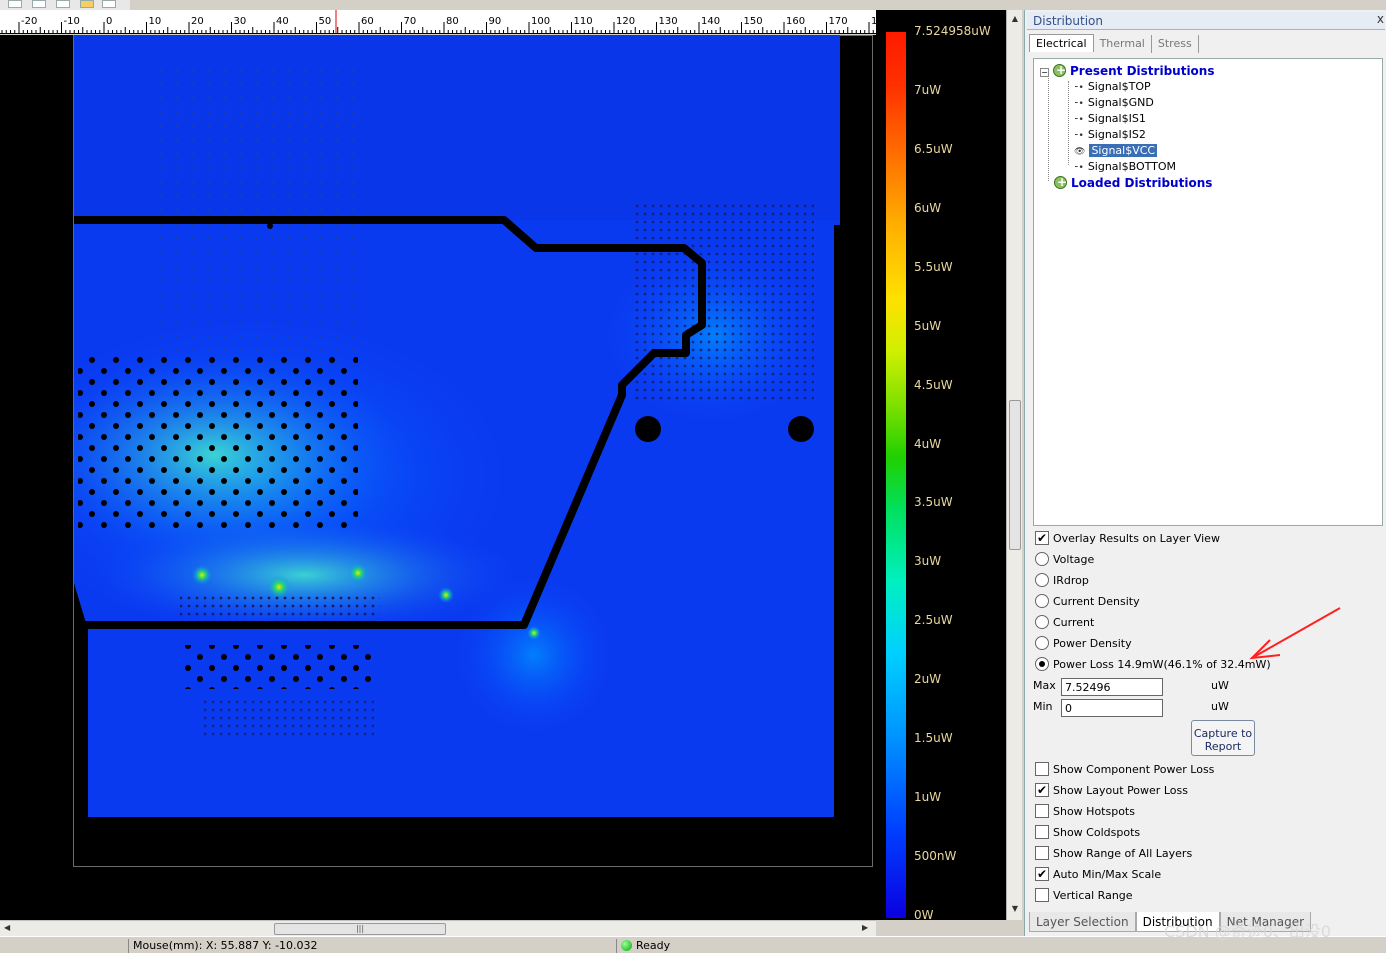 The image size is (1386, 953). Describe the element at coordinates (1096, 601) in the screenshot. I see `radio-label: Current Density` at that location.